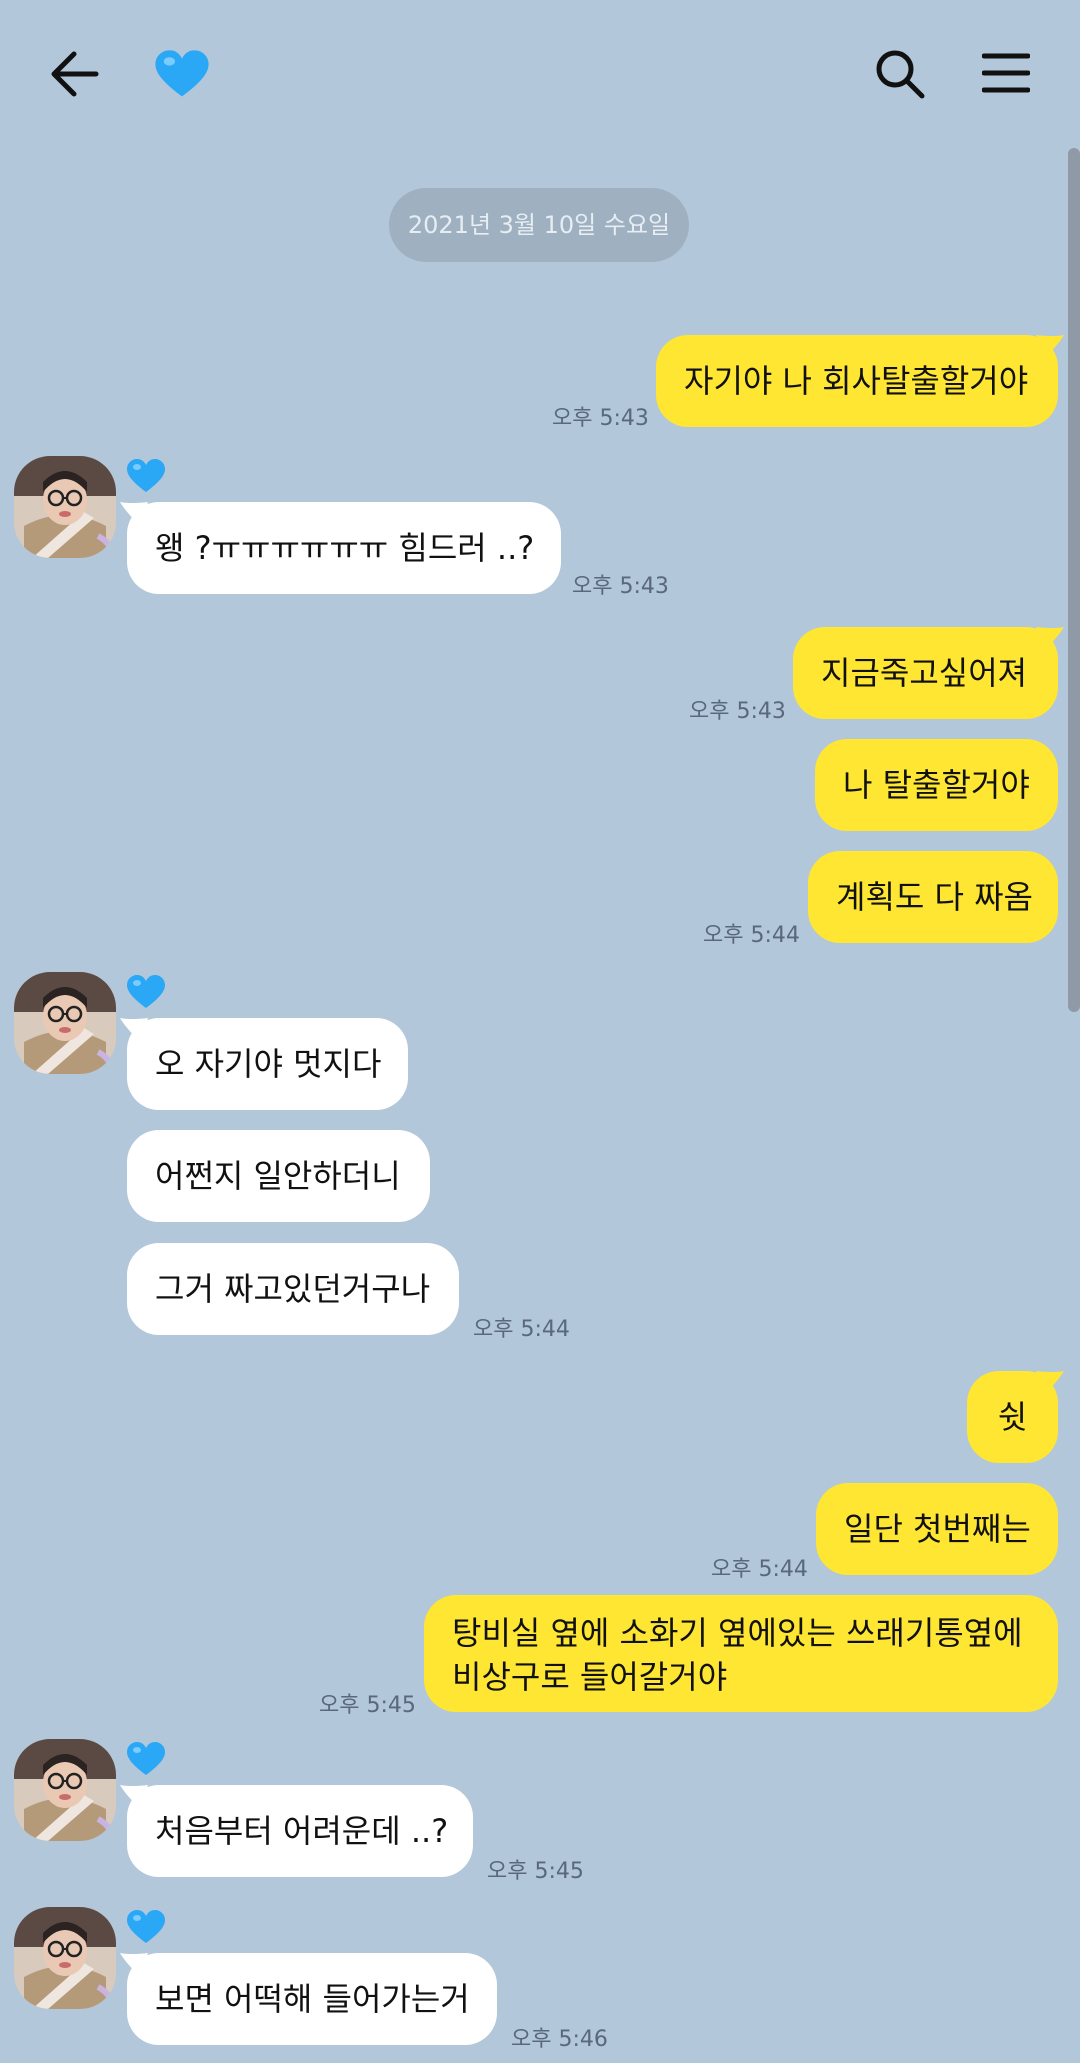  I want to click on message-bubble-incoming: 처음부터 어려운데 ..?, so click(300, 1831).